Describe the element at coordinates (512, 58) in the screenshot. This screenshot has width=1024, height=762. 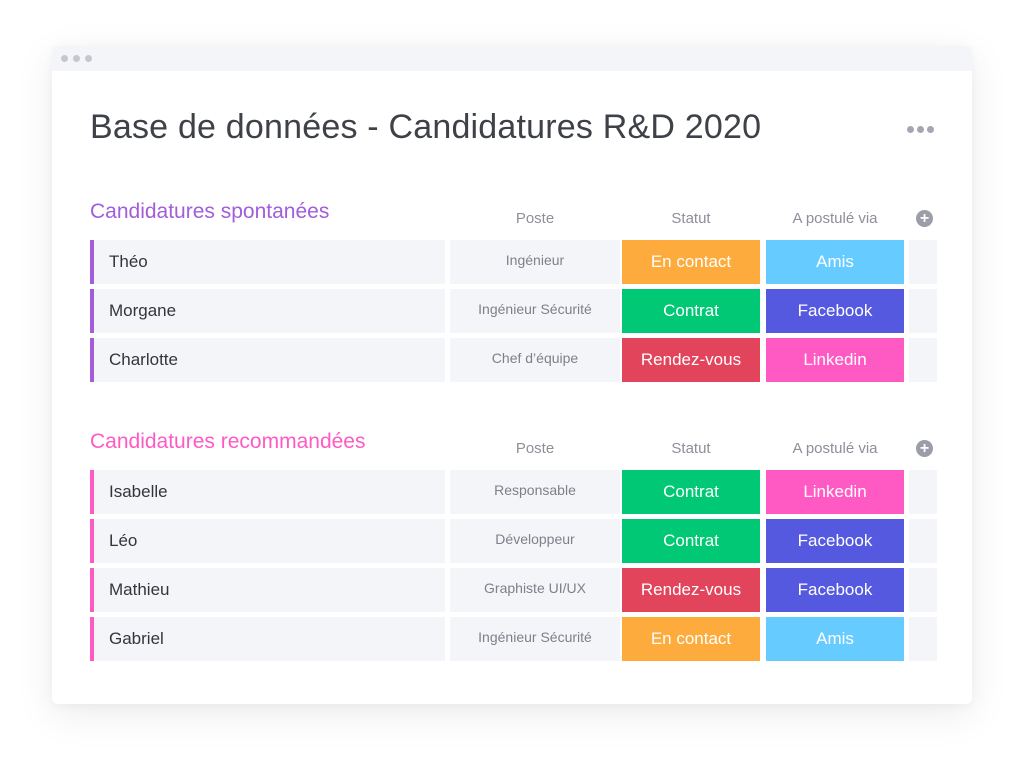
I see `window-titlebar` at that location.